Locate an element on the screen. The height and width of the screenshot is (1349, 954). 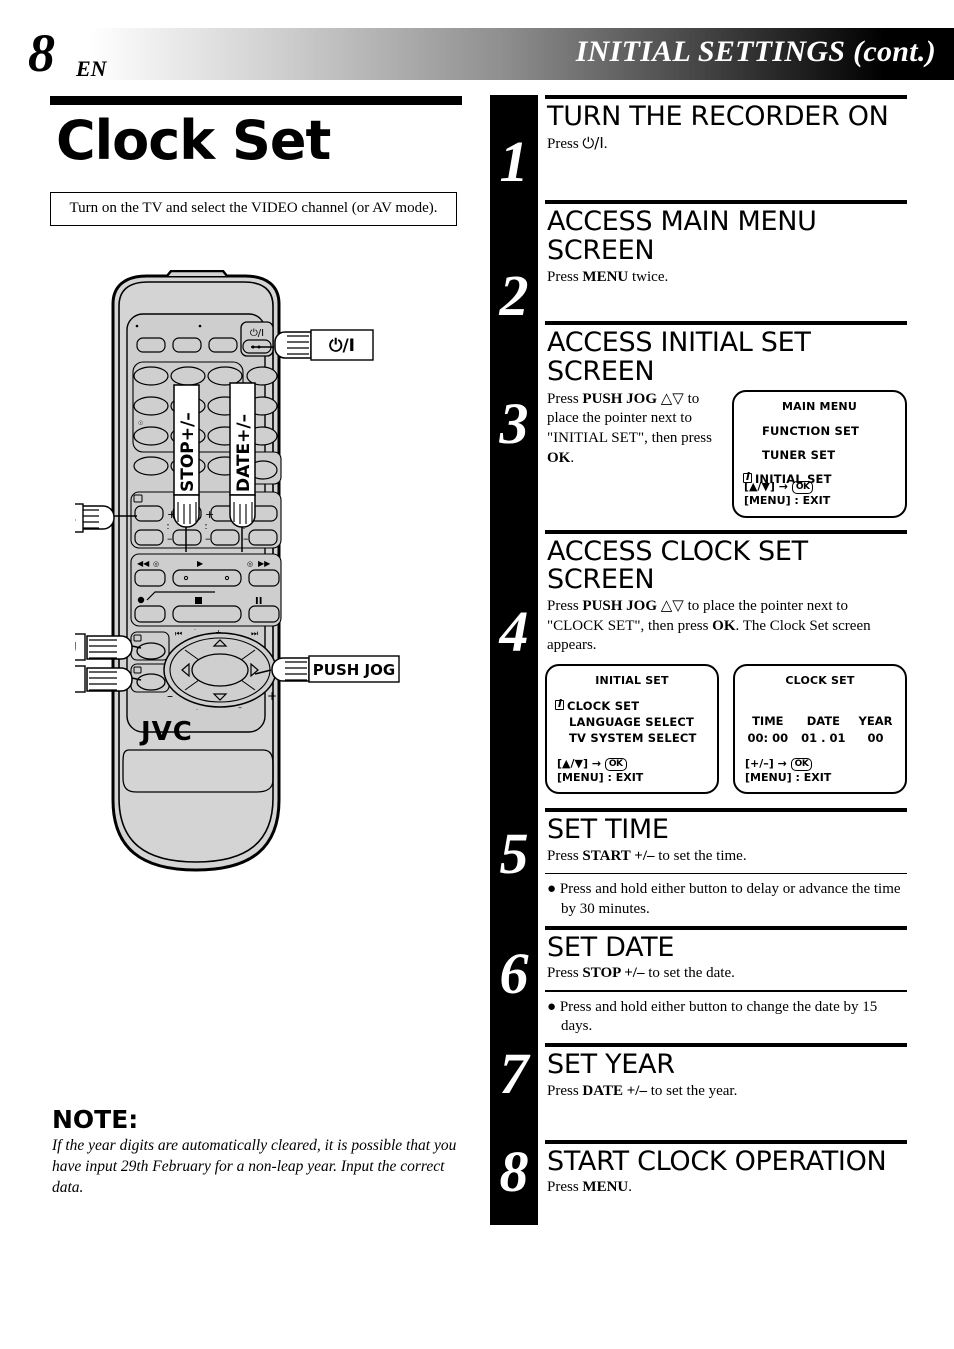
step-number-8: 8 is located at coordinates (514, 1171).